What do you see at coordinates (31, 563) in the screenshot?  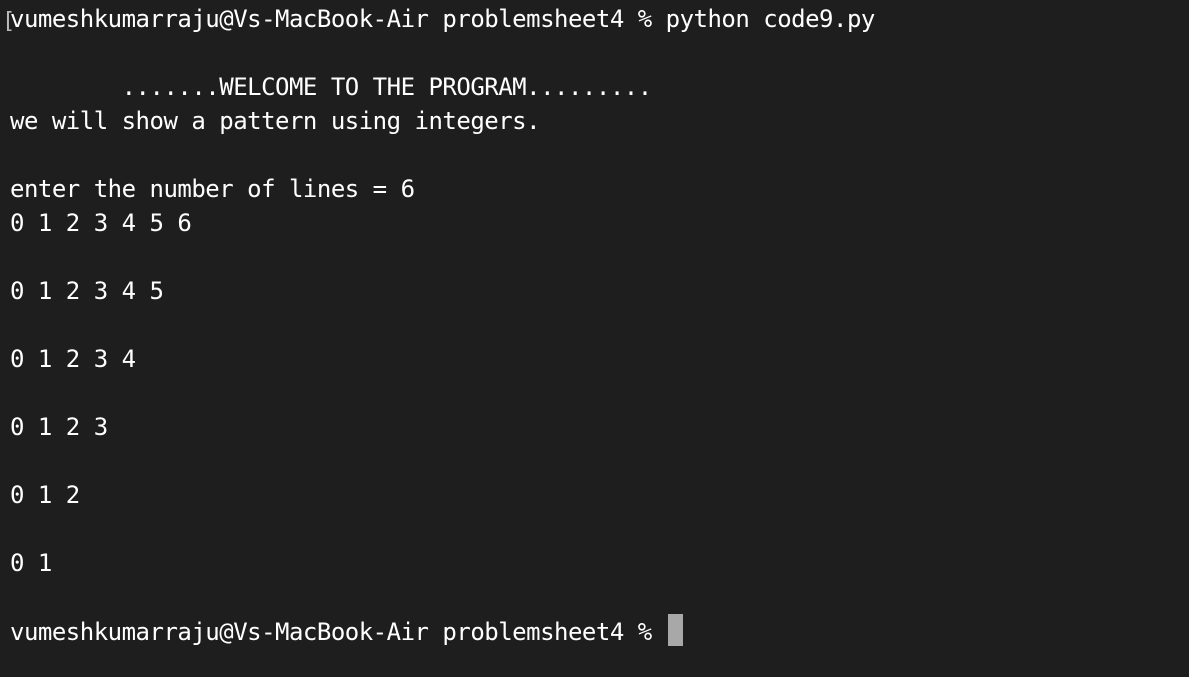 I see `pattern-line: 0 1` at bounding box center [31, 563].